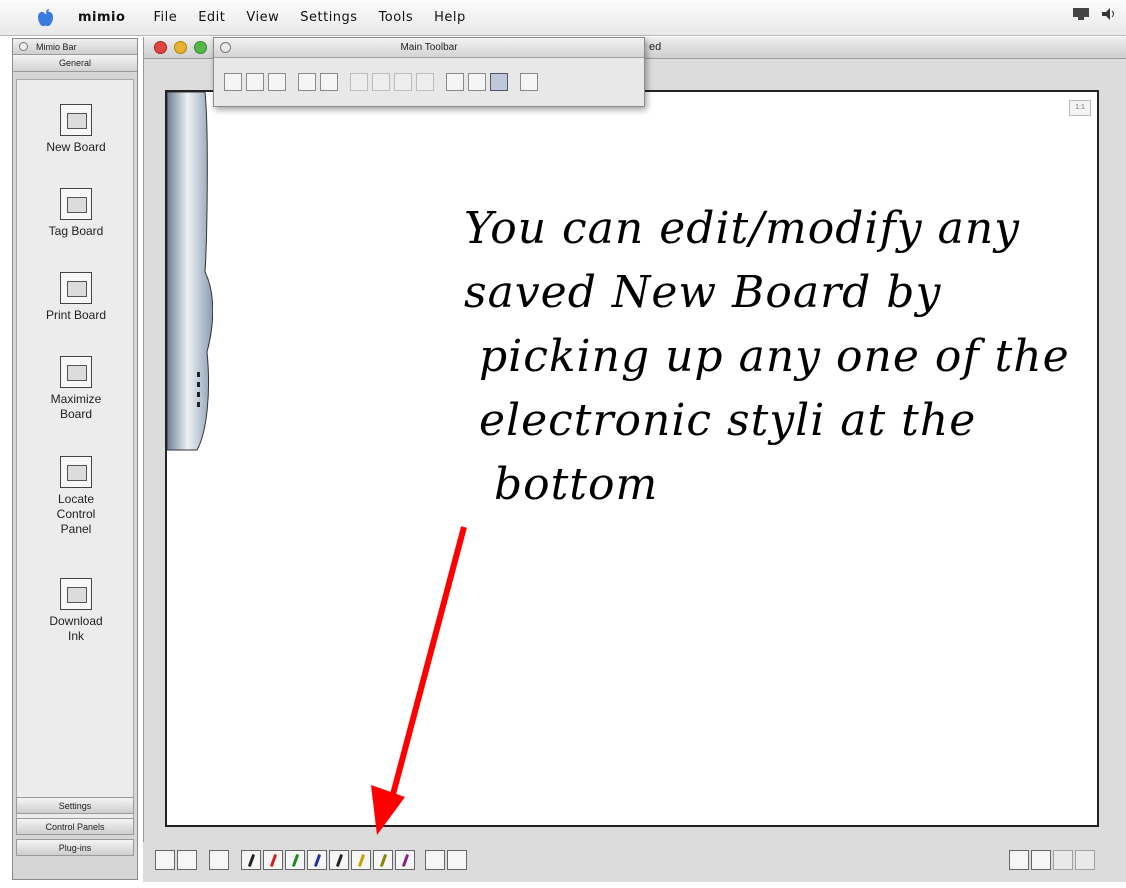  I want to click on locate-control-panel-button: Locate Control Panel, so click(76, 496).